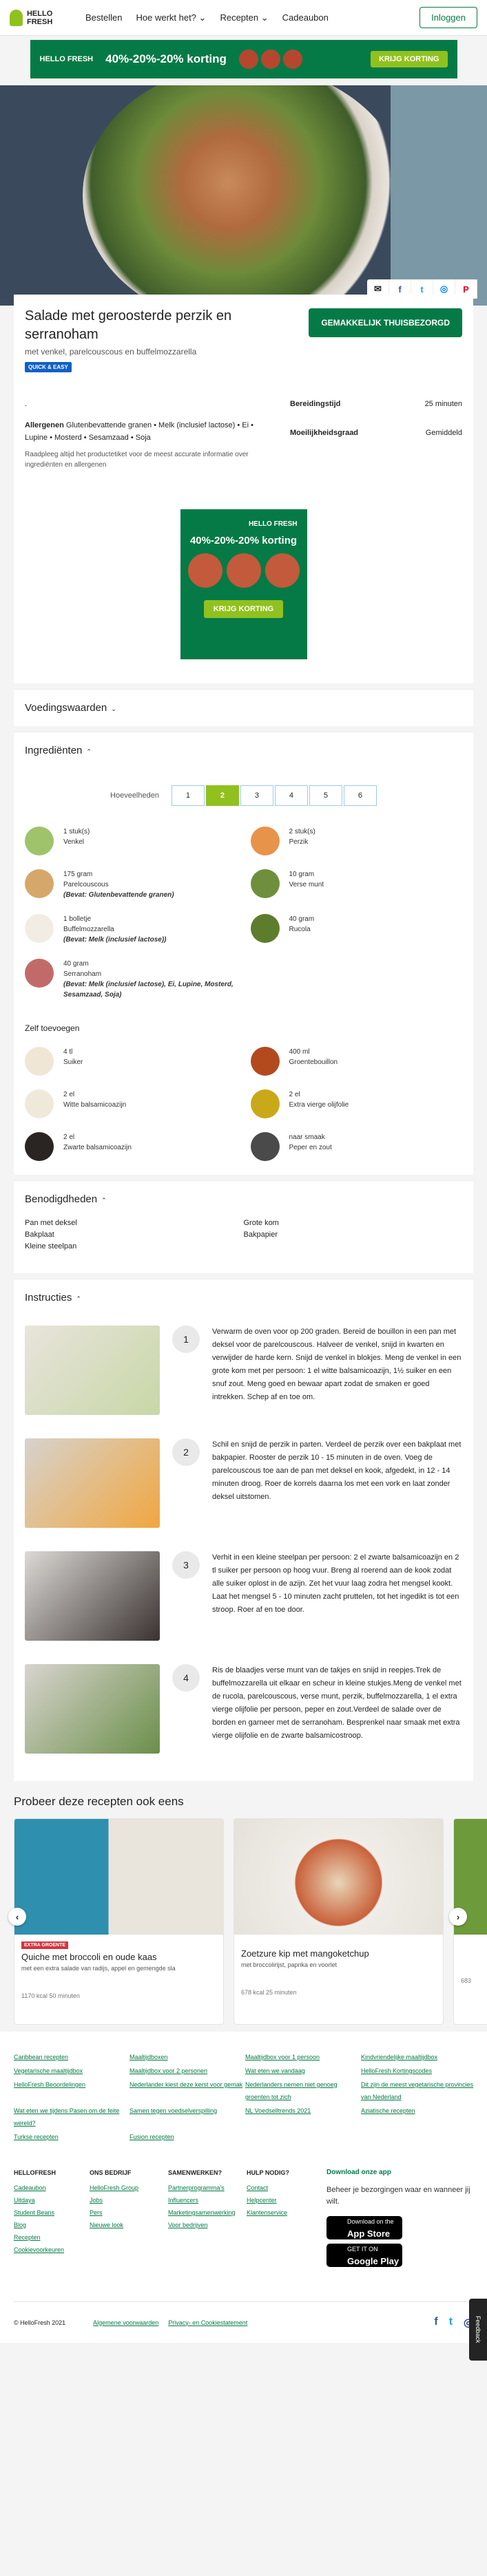  I want to click on carousel-prev-icon: ‹, so click(17, 1917).